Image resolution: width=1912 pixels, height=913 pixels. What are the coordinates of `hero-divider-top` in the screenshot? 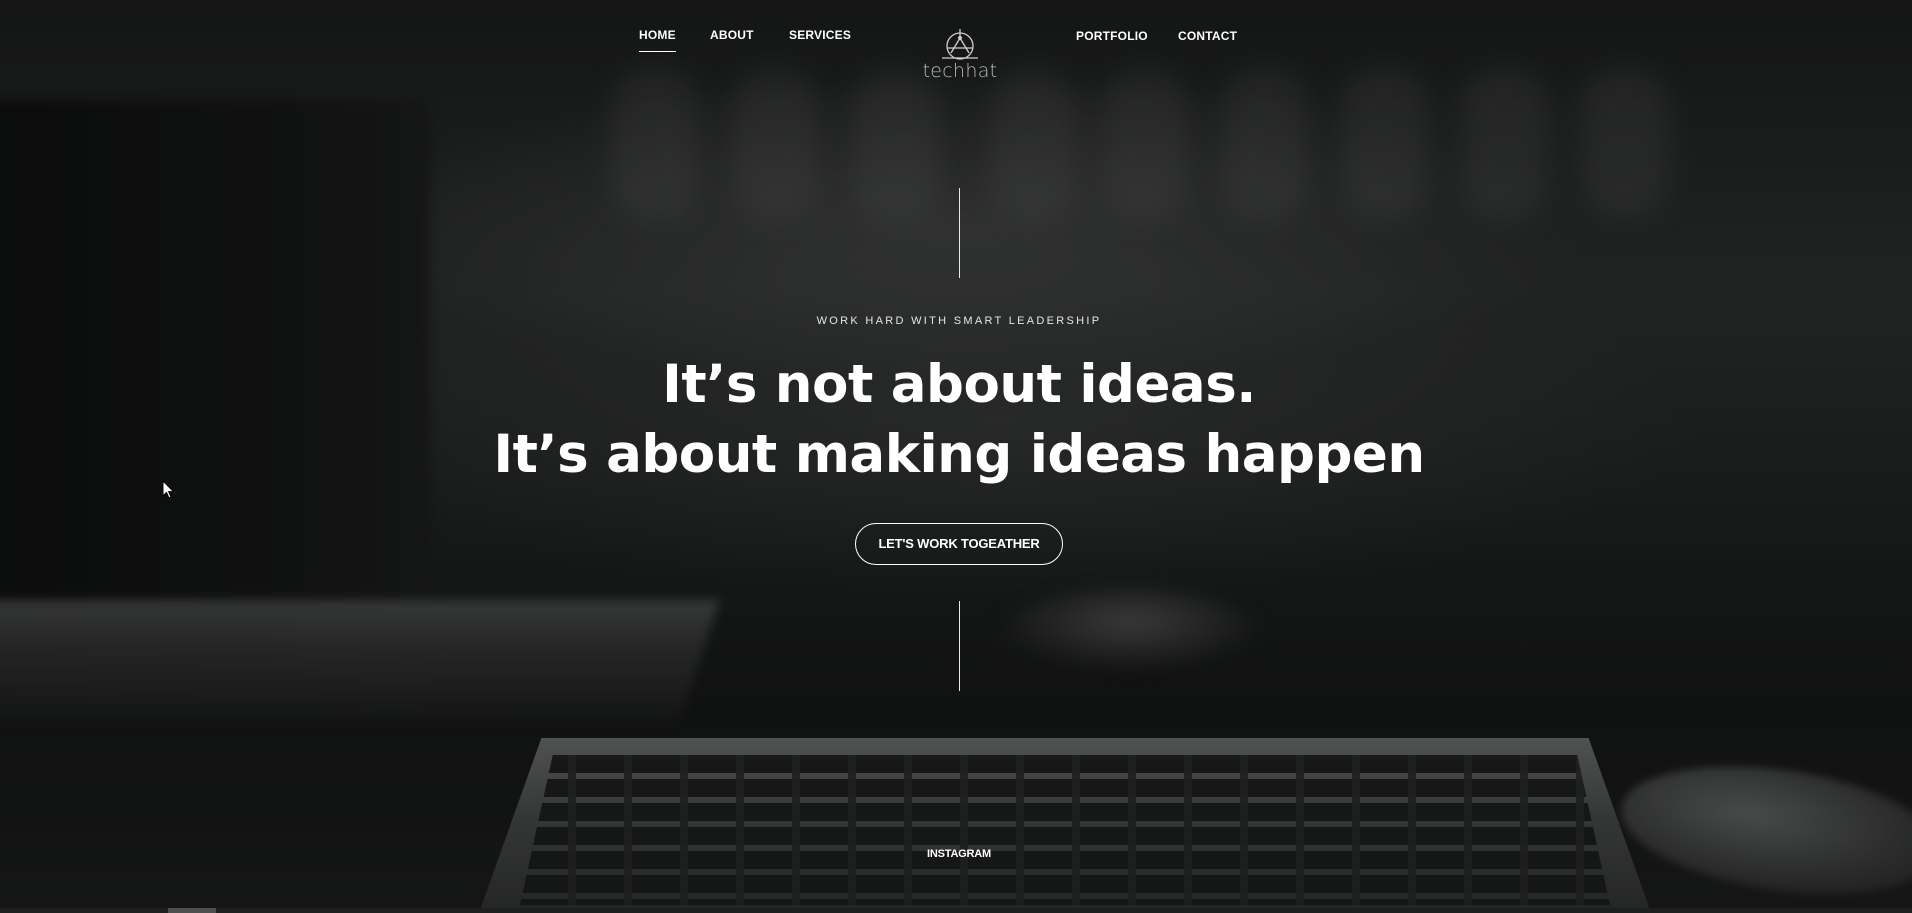 It's located at (959, 233).